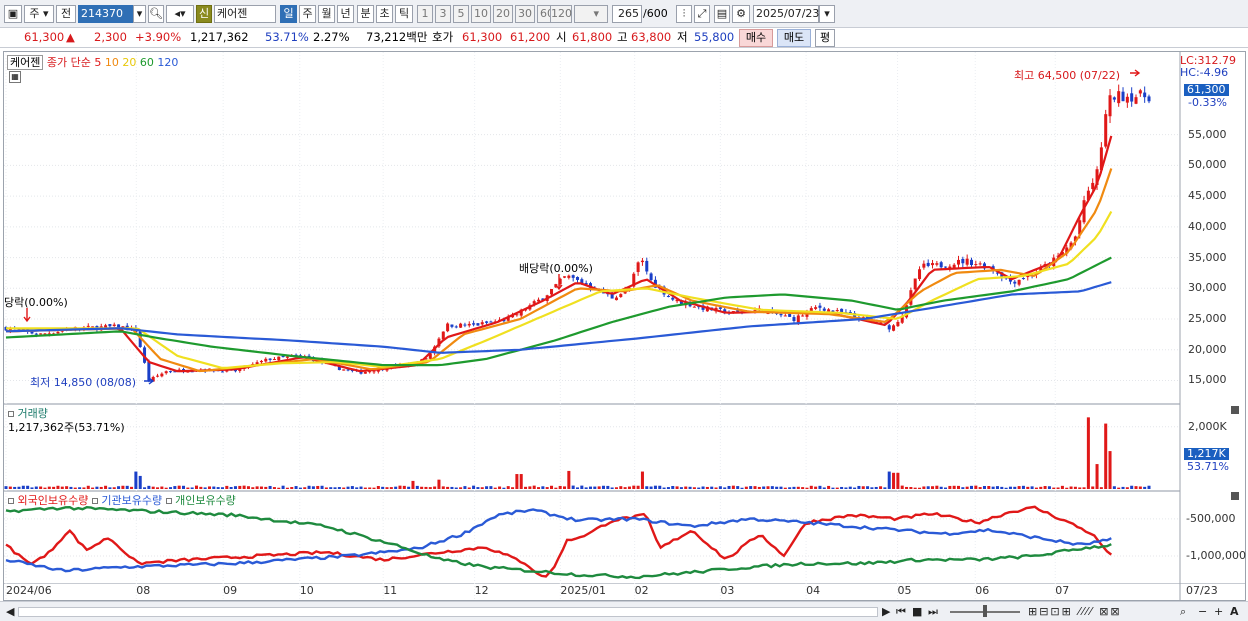 Image resolution: width=1248 pixels, height=621 pixels. I want to click on x-tick-label: 07/23, so click(1202, 590).